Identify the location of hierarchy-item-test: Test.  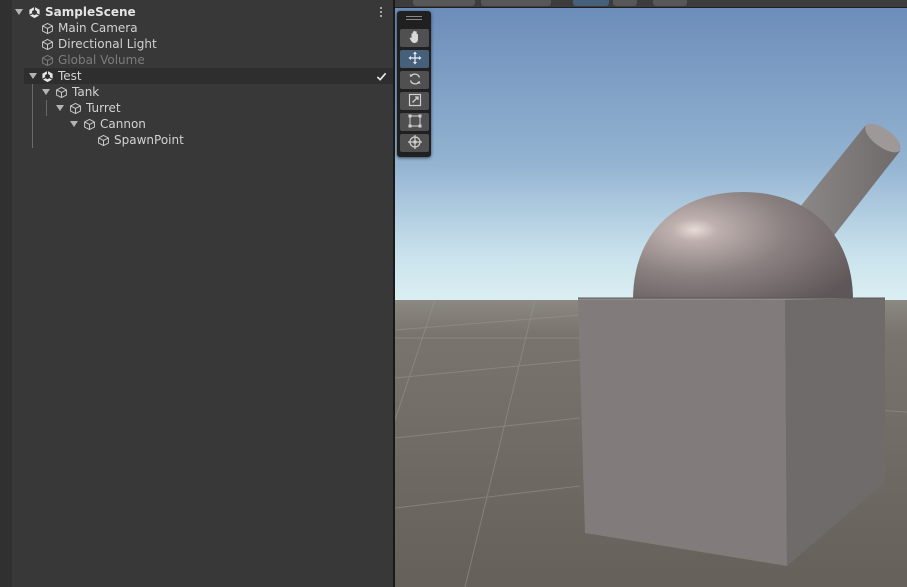
(208, 76).